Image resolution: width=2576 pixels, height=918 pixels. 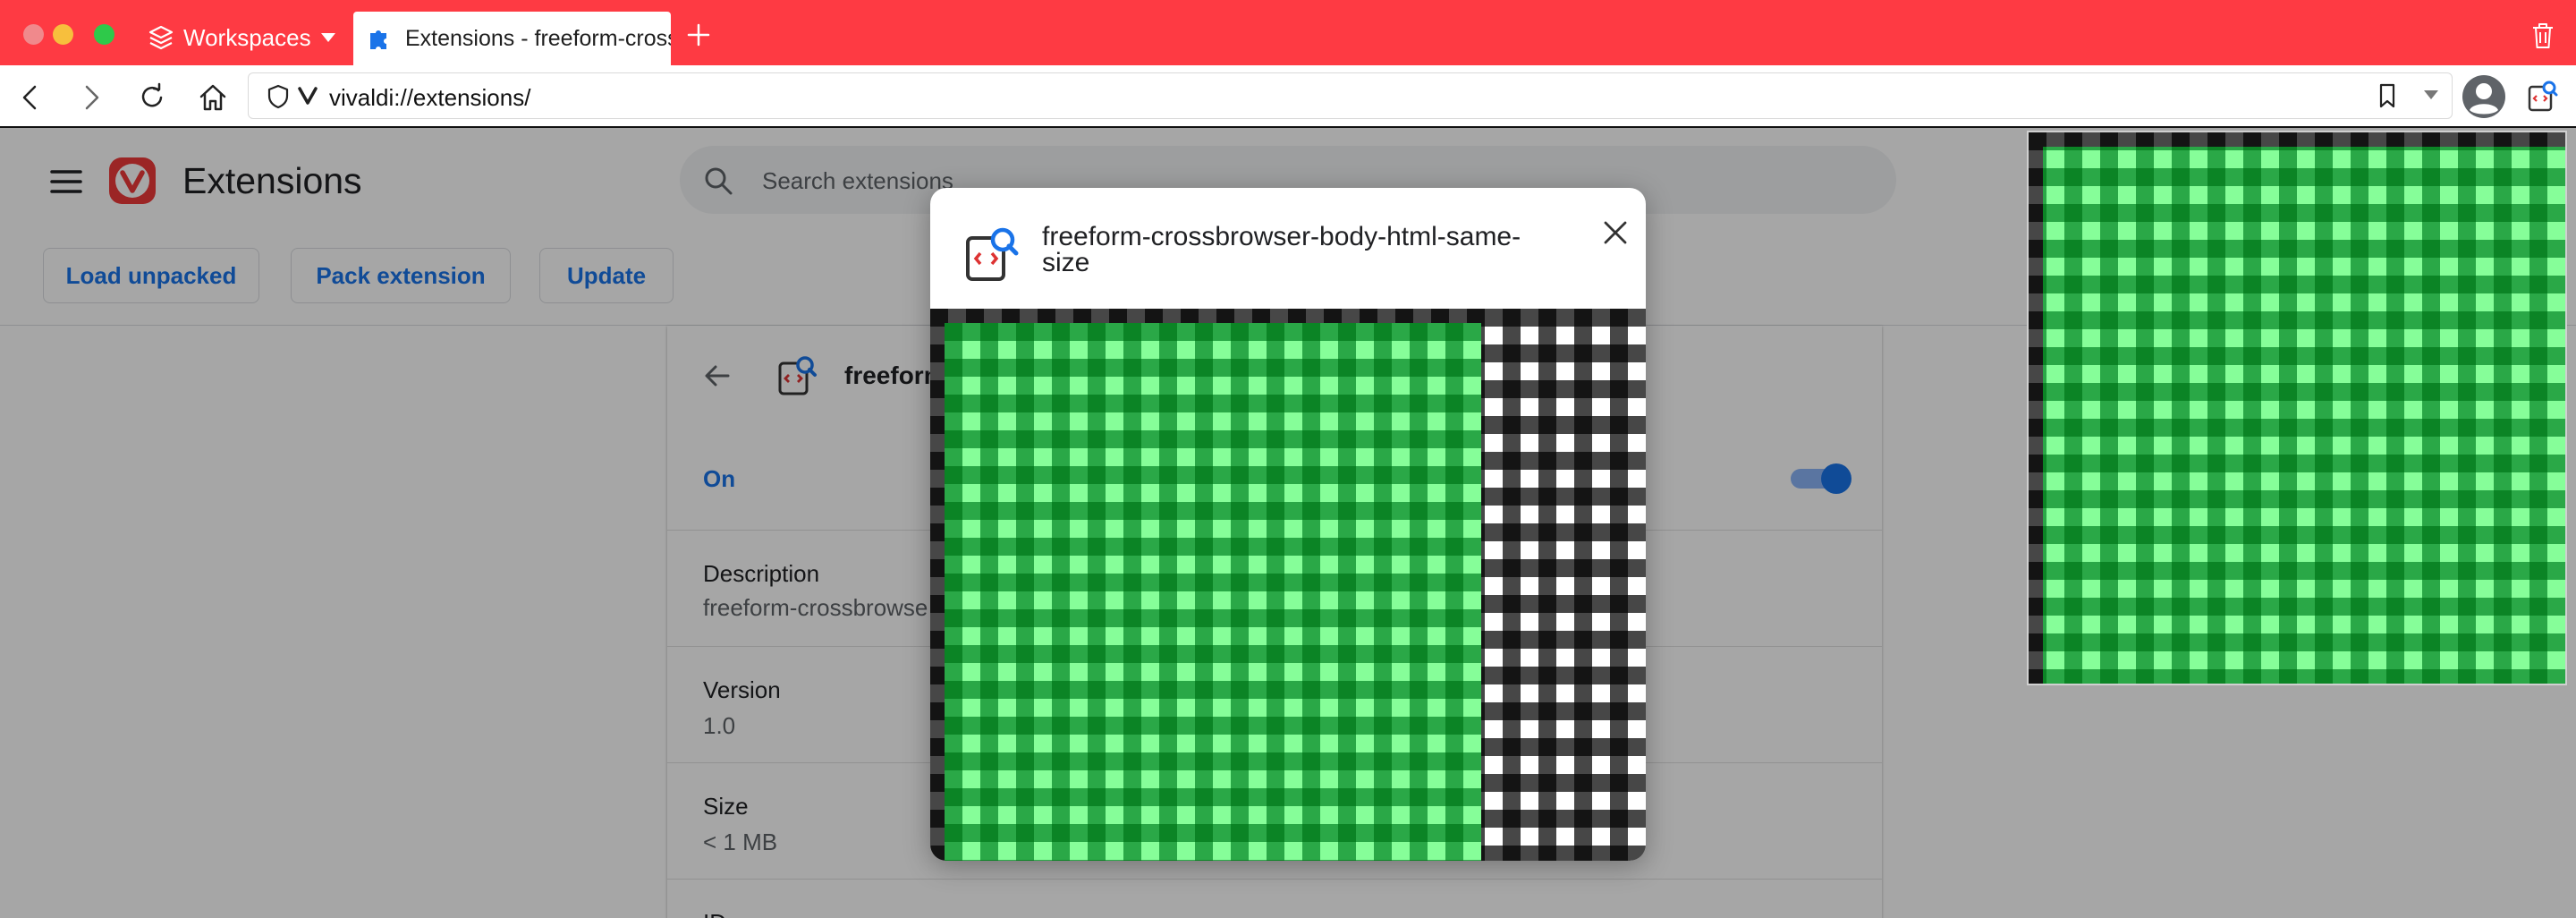 What do you see at coordinates (1615, 233) in the screenshot?
I see `close-icon` at bounding box center [1615, 233].